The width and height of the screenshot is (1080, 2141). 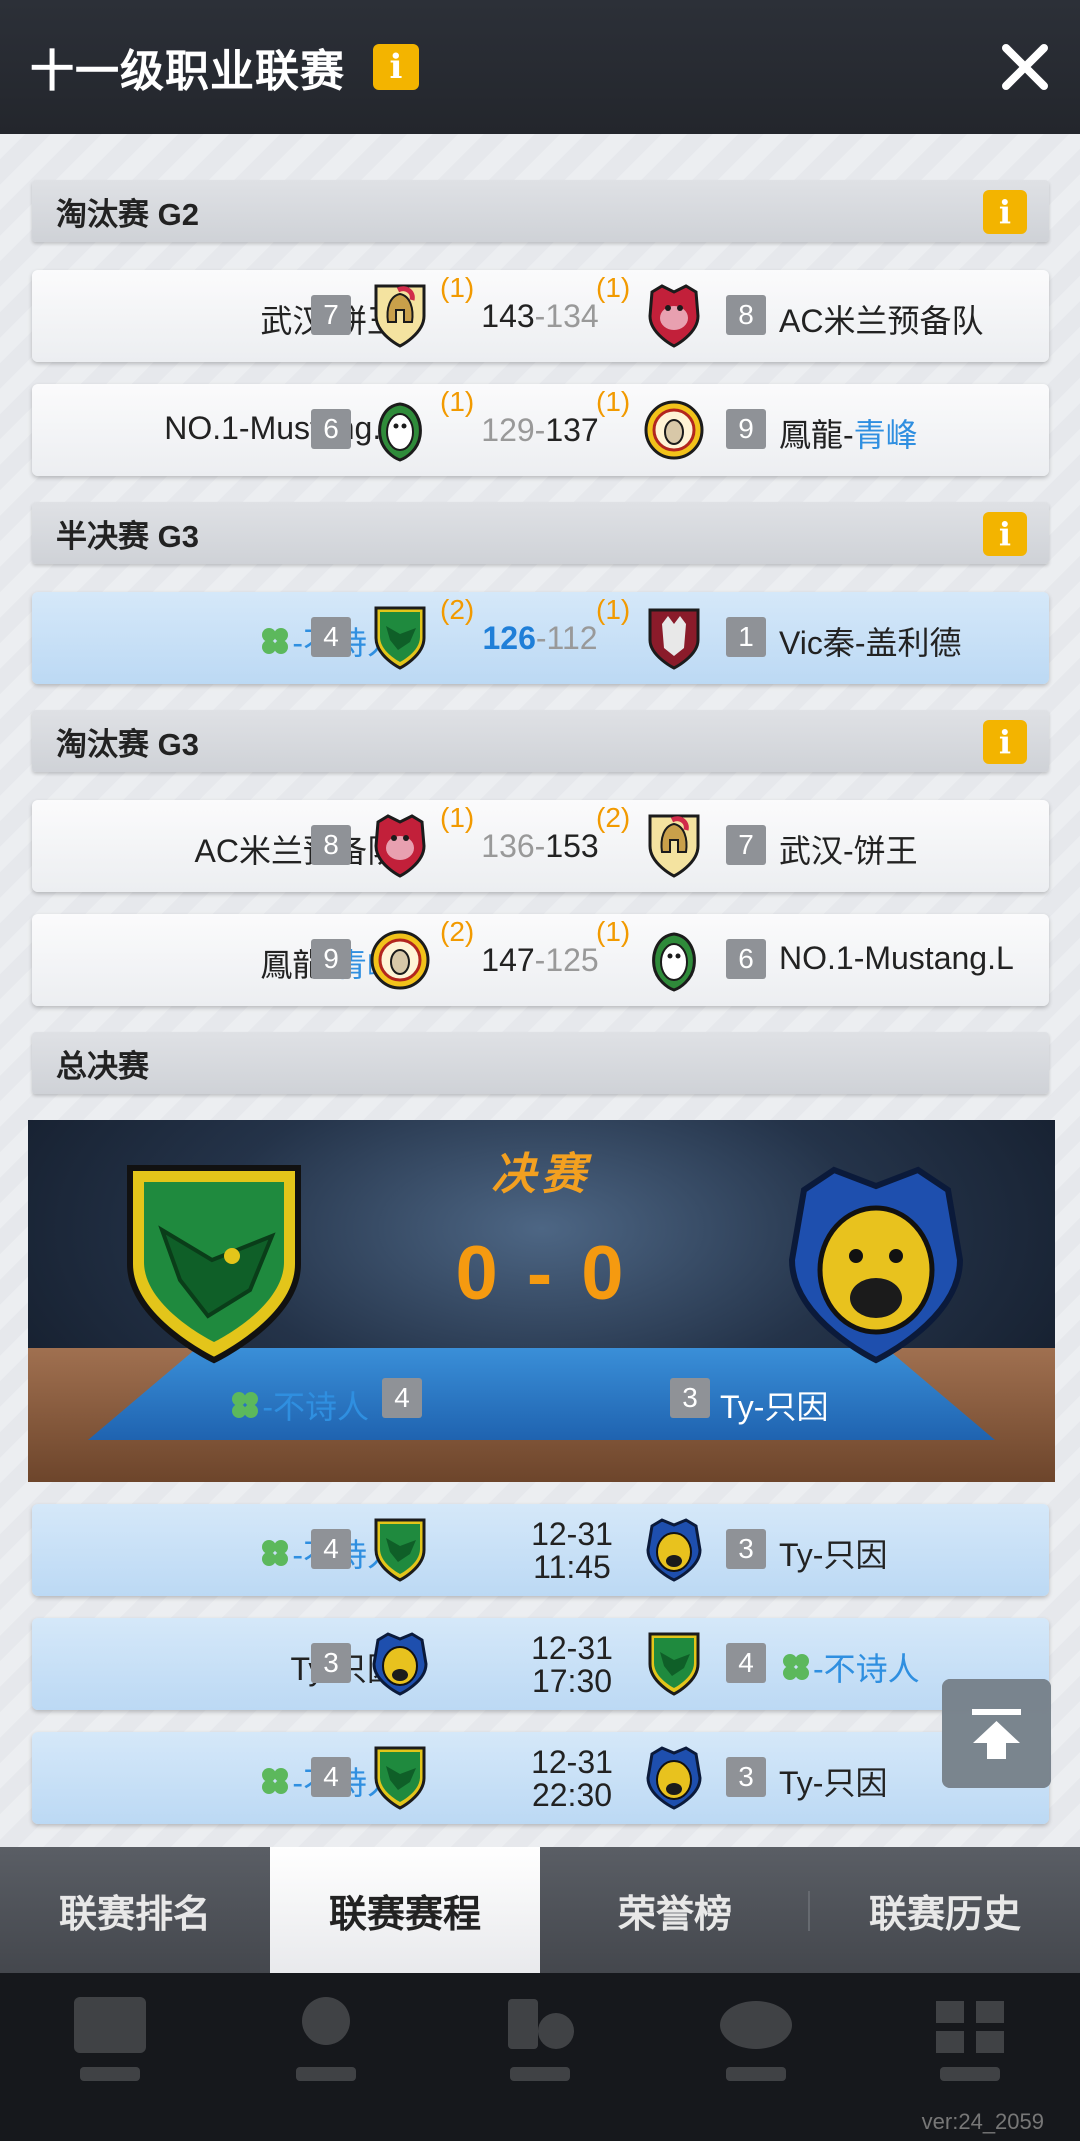 What do you see at coordinates (572, 1681) in the screenshot?
I see `game-time: 17:30` at bounding box center [572, 1681].